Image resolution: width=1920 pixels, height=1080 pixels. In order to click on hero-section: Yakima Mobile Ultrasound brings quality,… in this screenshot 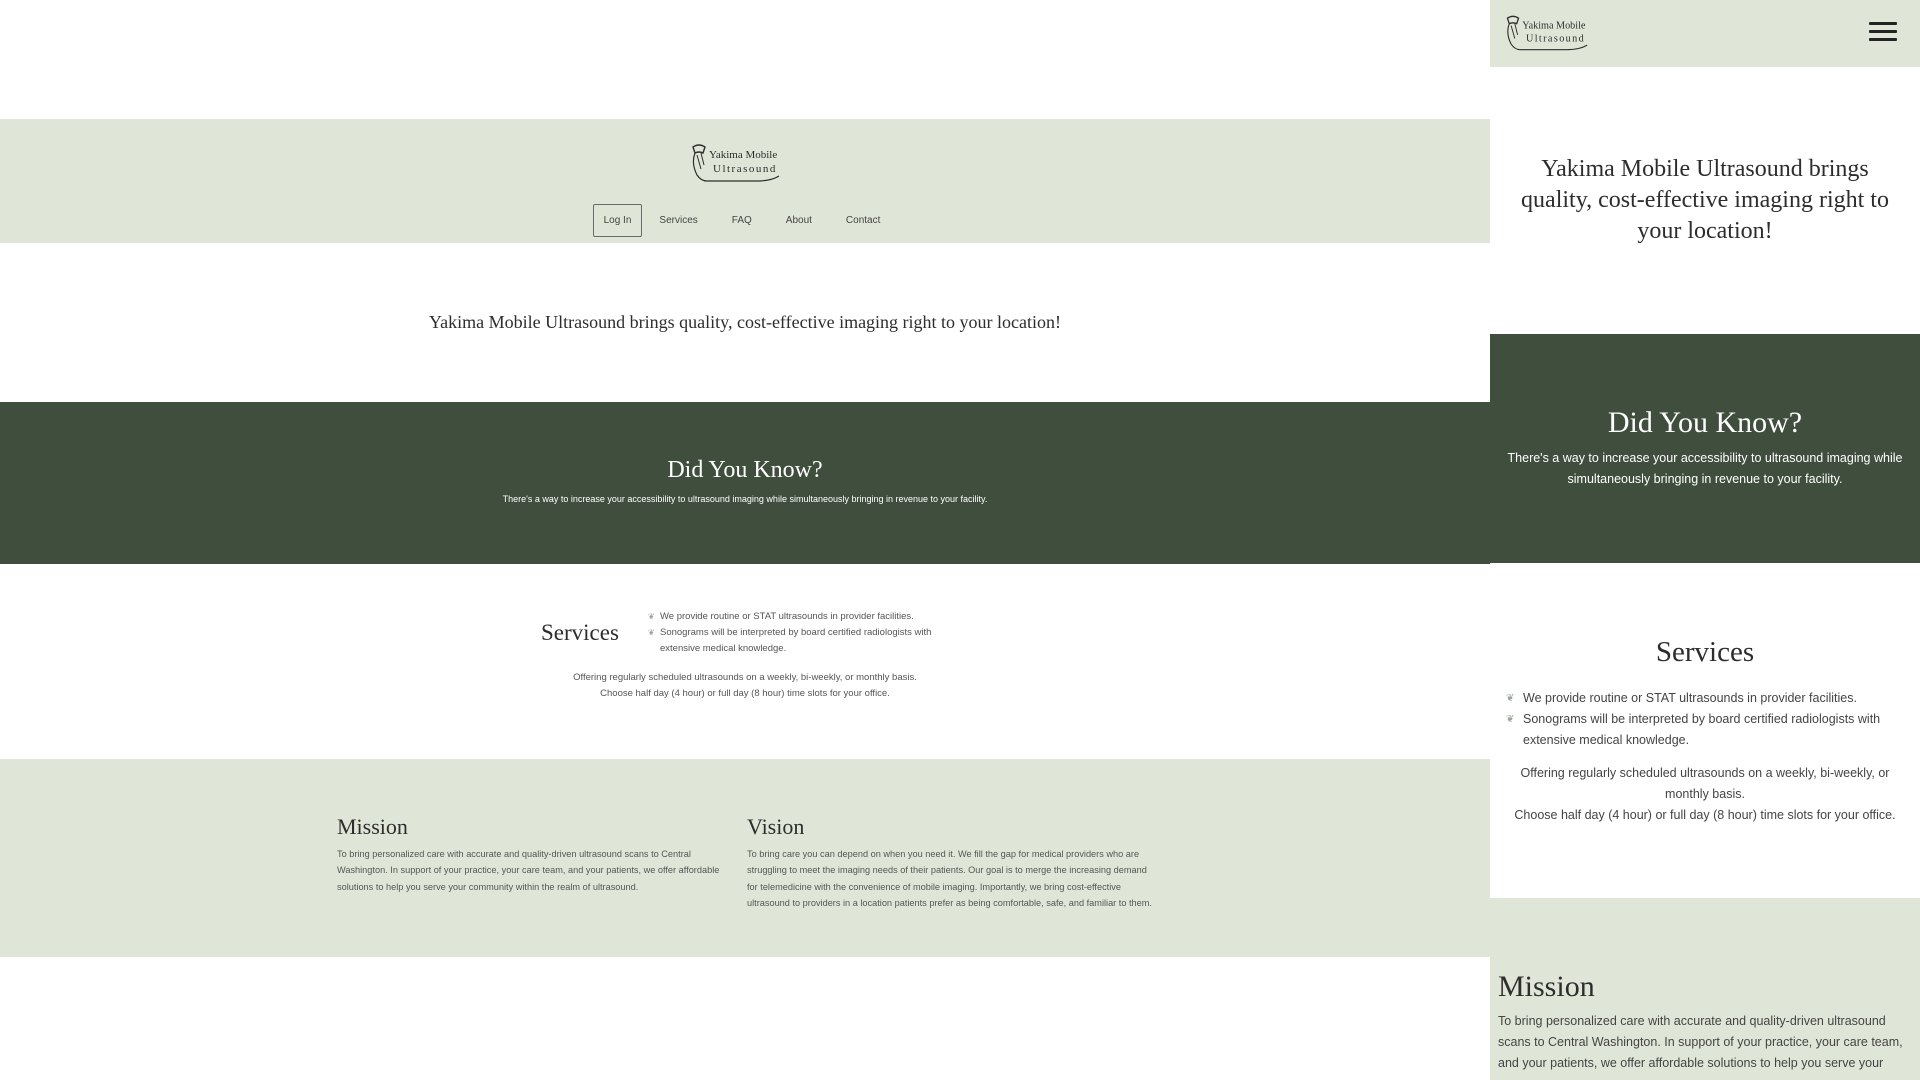, I will do `click(745, 322)`.